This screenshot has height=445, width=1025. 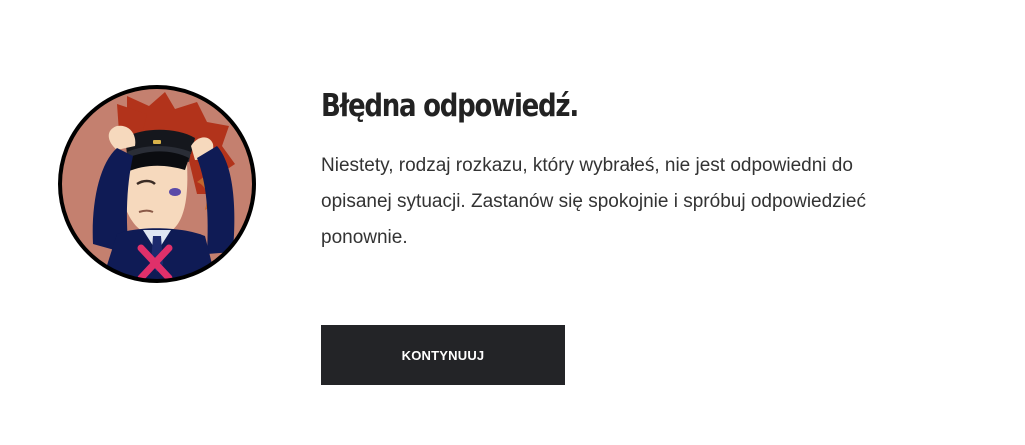 I want to click on page-title: Błędna odpowiedź., so click(x=450, y=106).